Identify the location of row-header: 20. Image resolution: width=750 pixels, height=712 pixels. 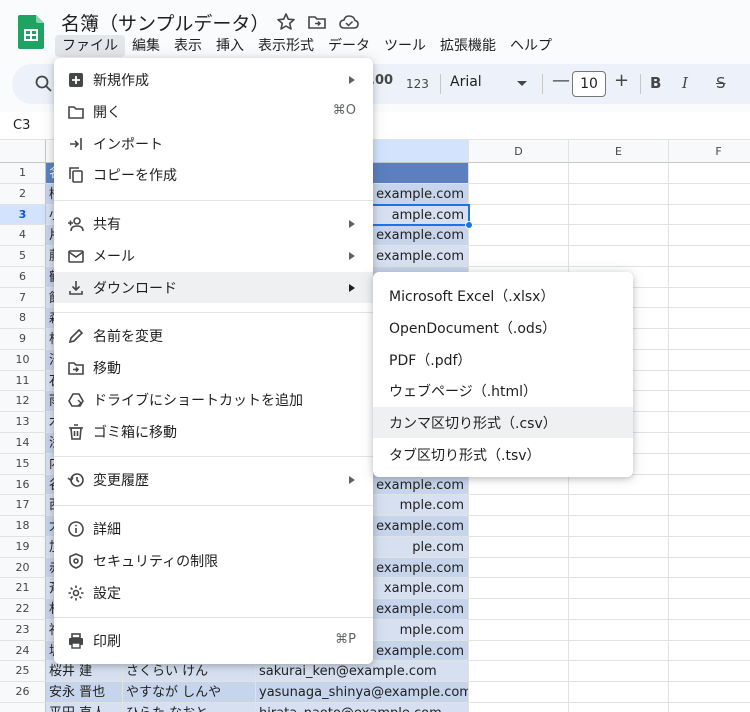
(23, 568).